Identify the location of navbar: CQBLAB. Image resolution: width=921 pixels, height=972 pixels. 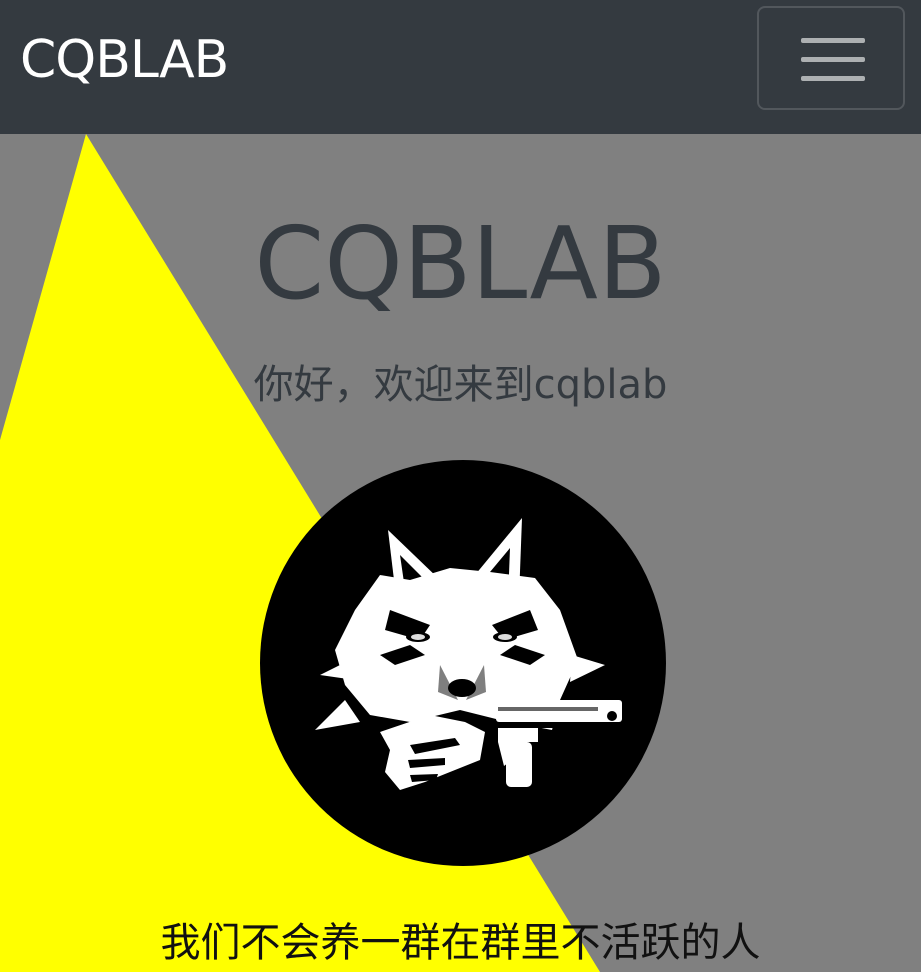
(460, 67).